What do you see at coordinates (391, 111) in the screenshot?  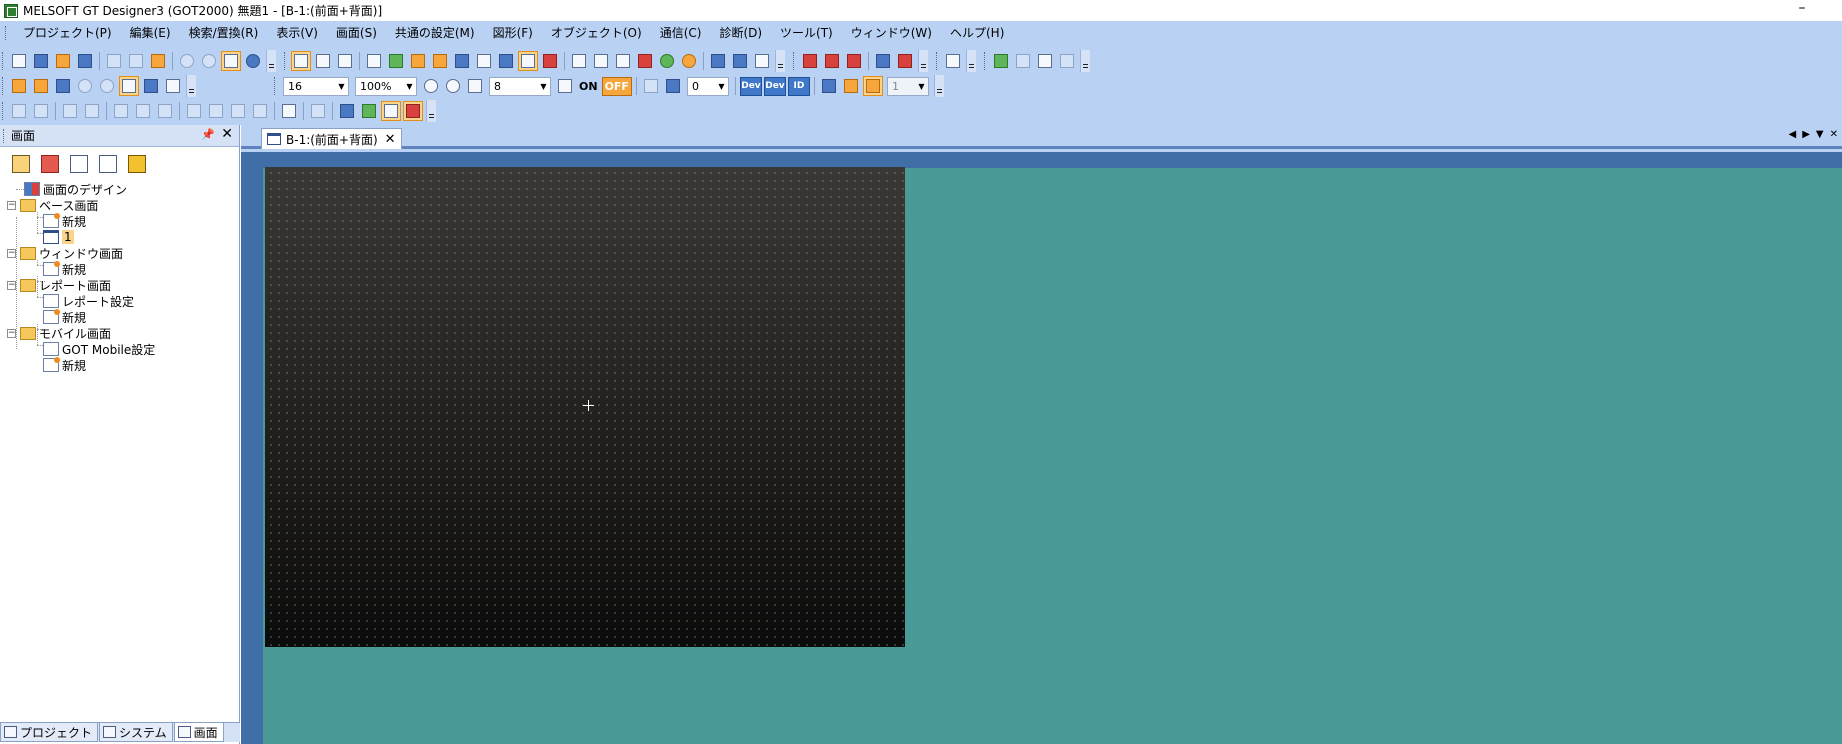 I see `object-select-button` at bounding box center [391, 111].